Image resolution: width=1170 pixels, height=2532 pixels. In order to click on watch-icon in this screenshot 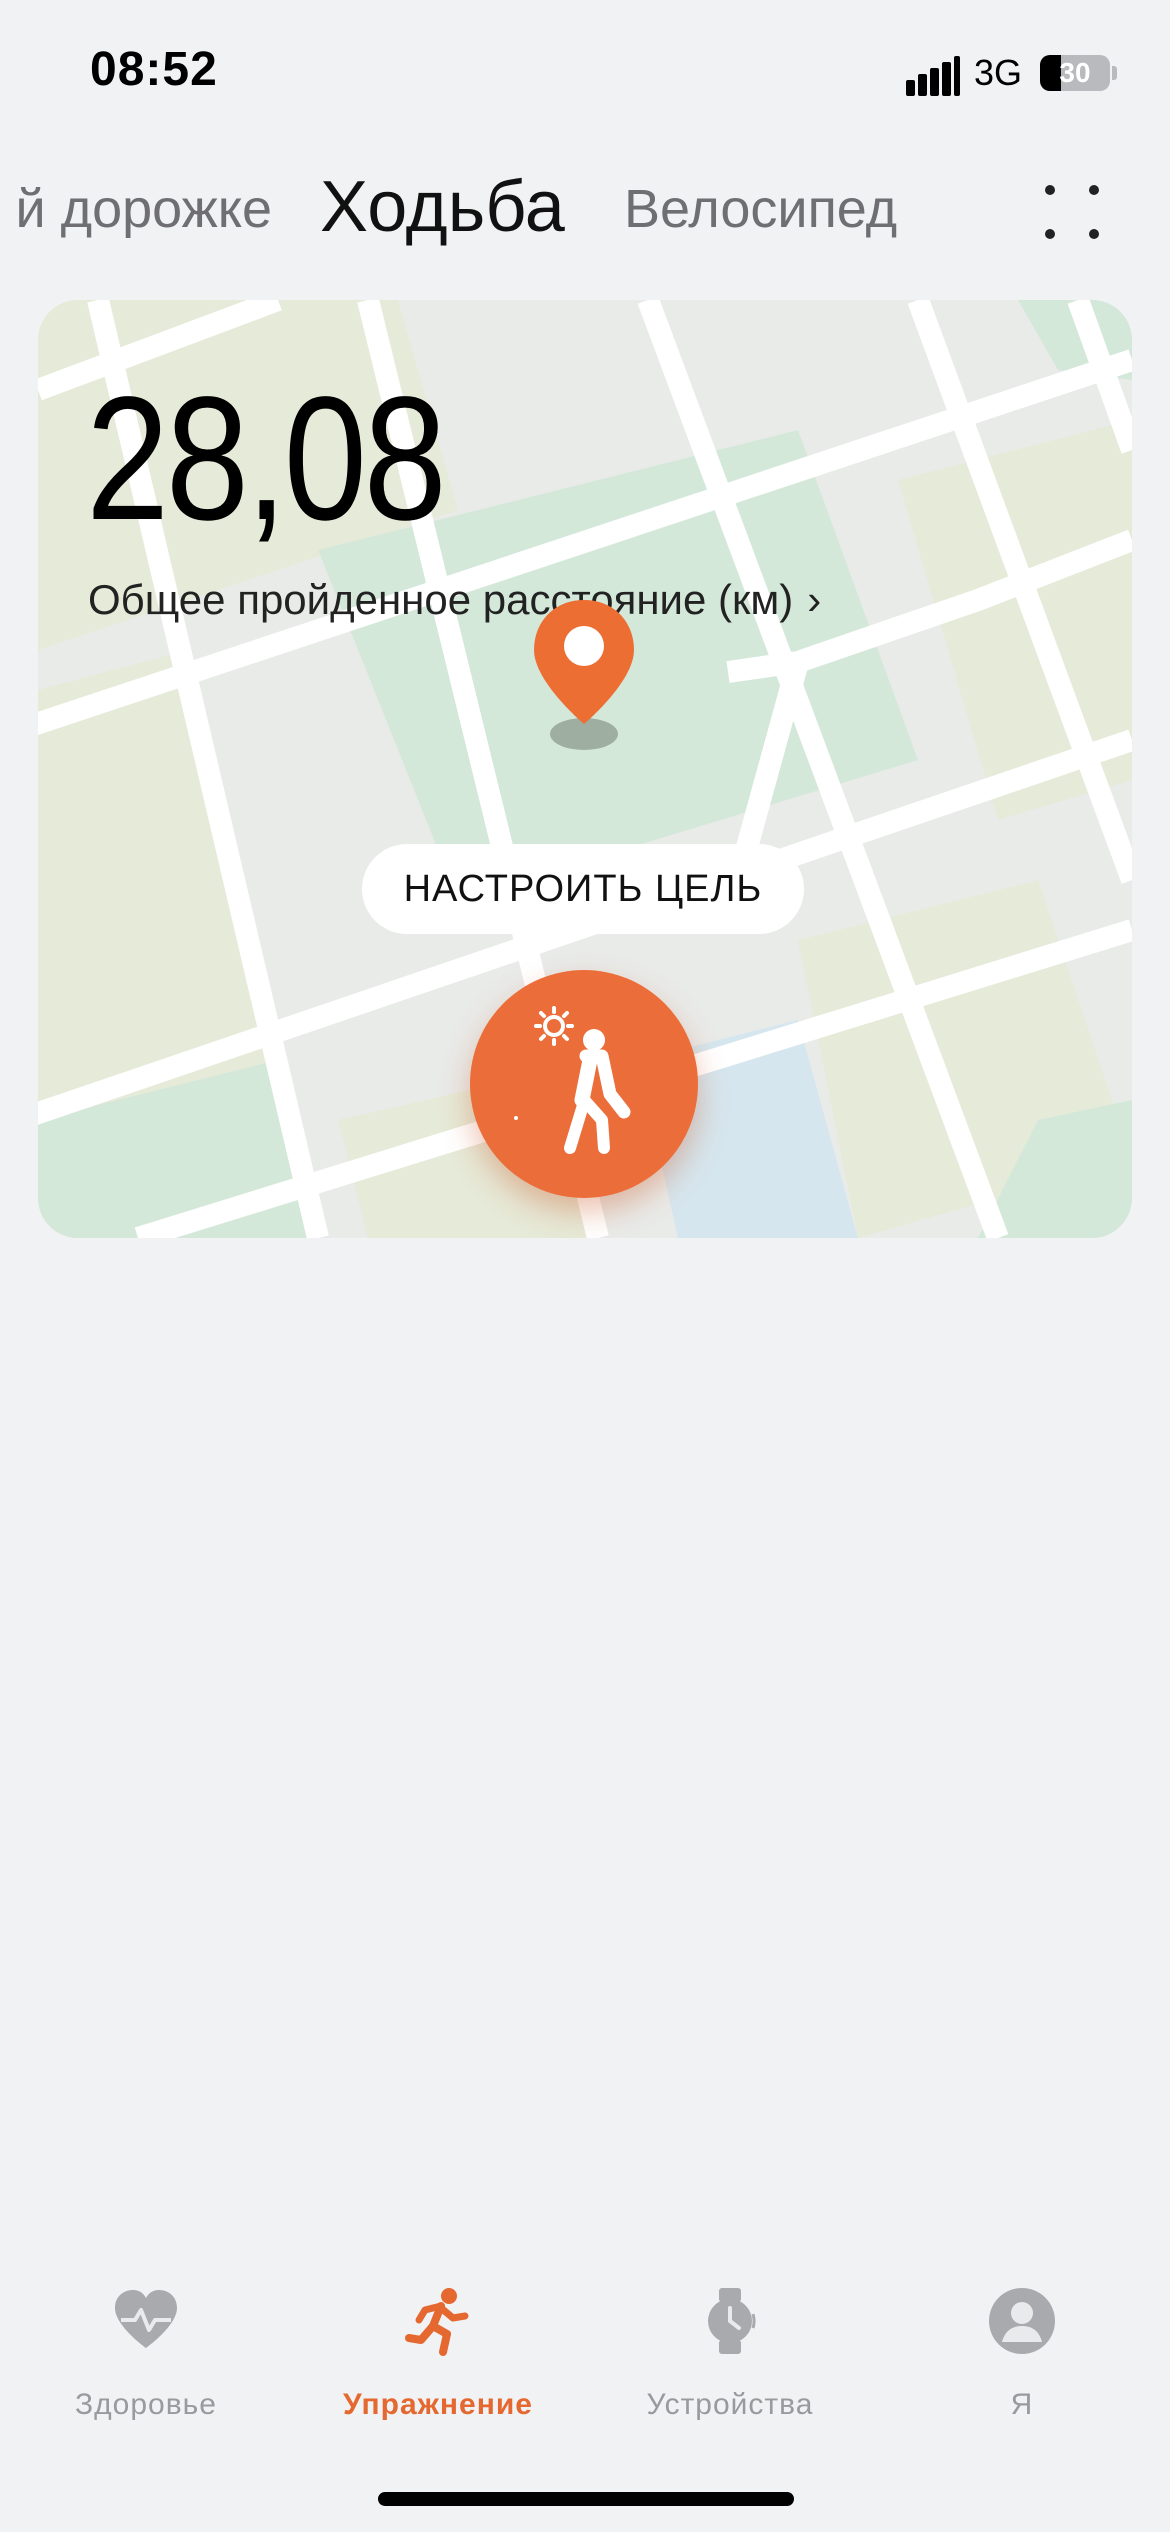, I will do `click(732, 2321)`.